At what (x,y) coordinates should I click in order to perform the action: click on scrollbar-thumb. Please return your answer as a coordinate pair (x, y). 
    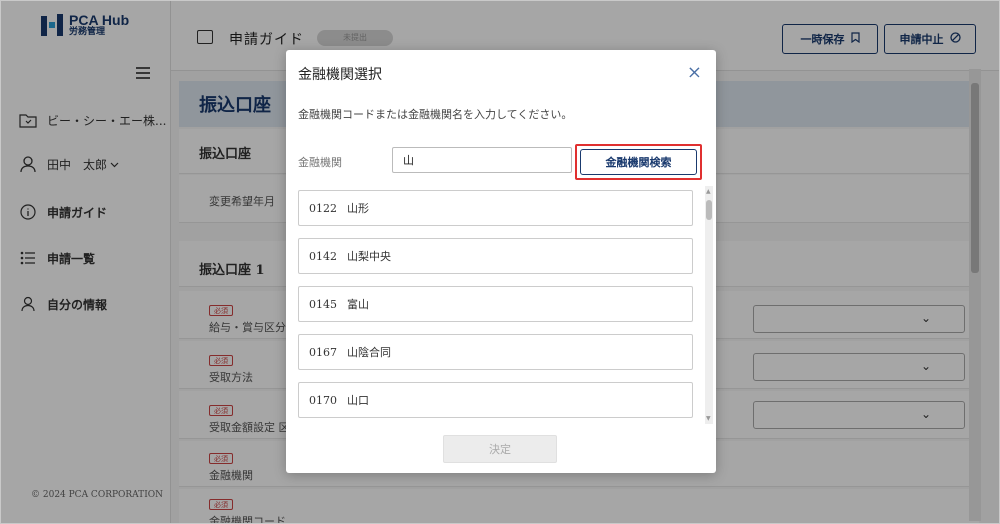
    Looking at the image, I should click on (709, 210).